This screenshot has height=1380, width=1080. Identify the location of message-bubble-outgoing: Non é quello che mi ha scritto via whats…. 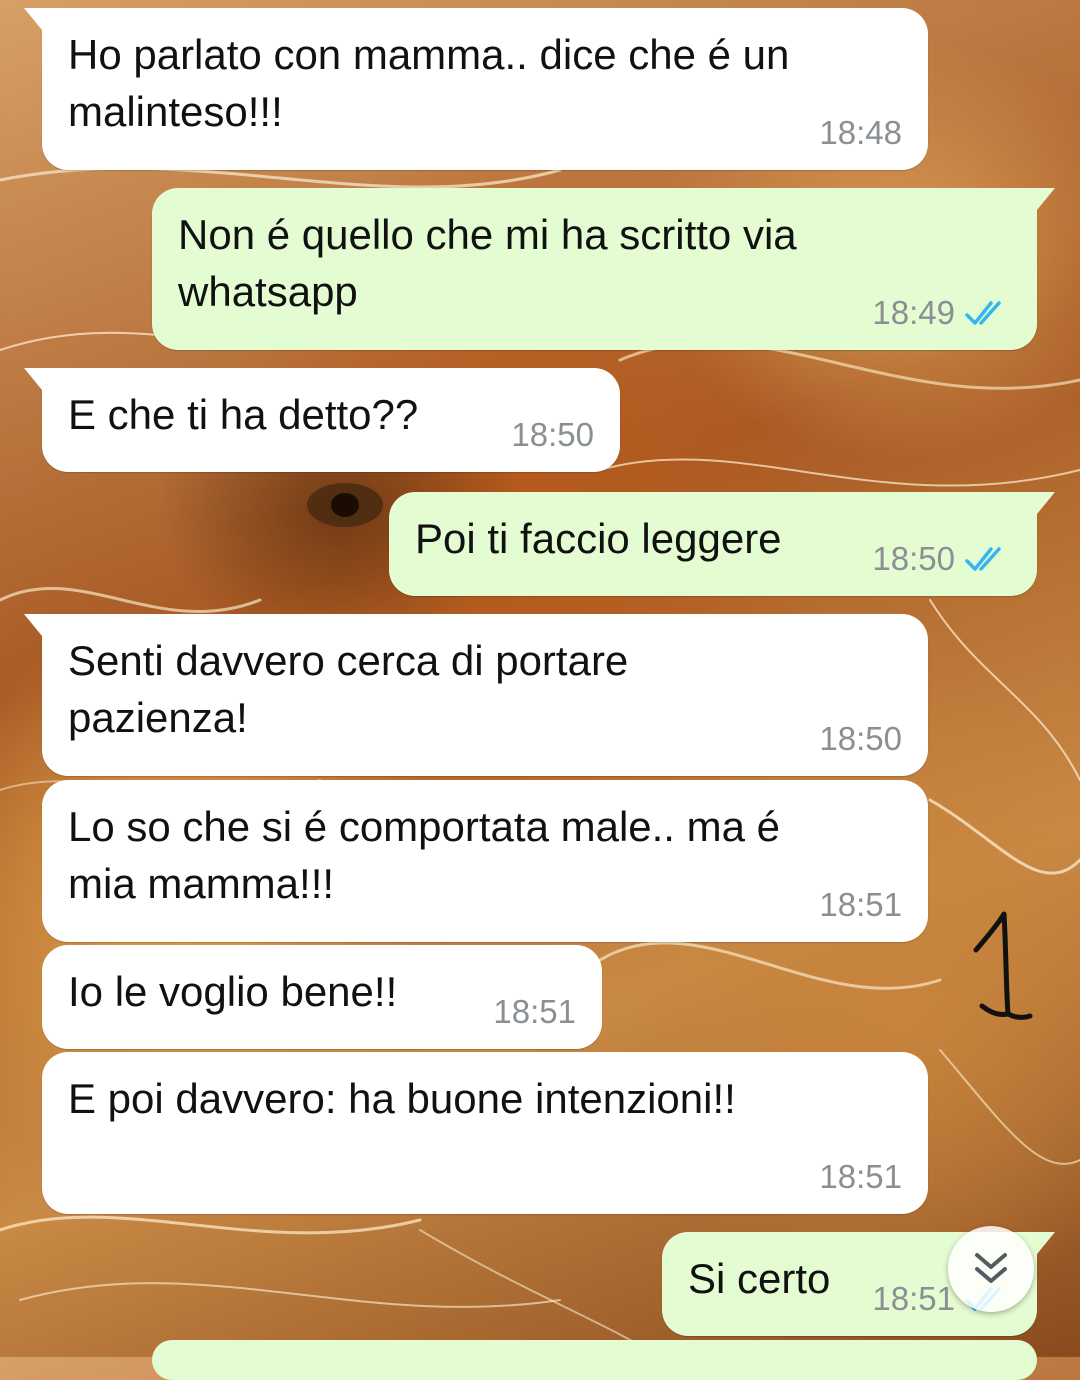
(603, 269).